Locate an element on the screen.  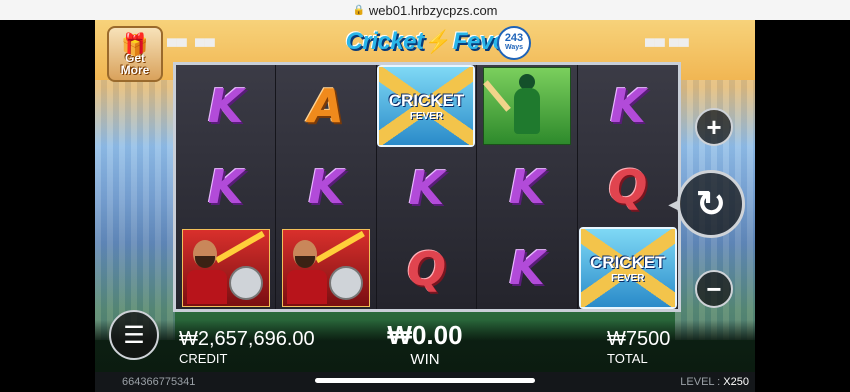
reel-column: CRICKET FEVER K Q is located at coordinates (427, 187).